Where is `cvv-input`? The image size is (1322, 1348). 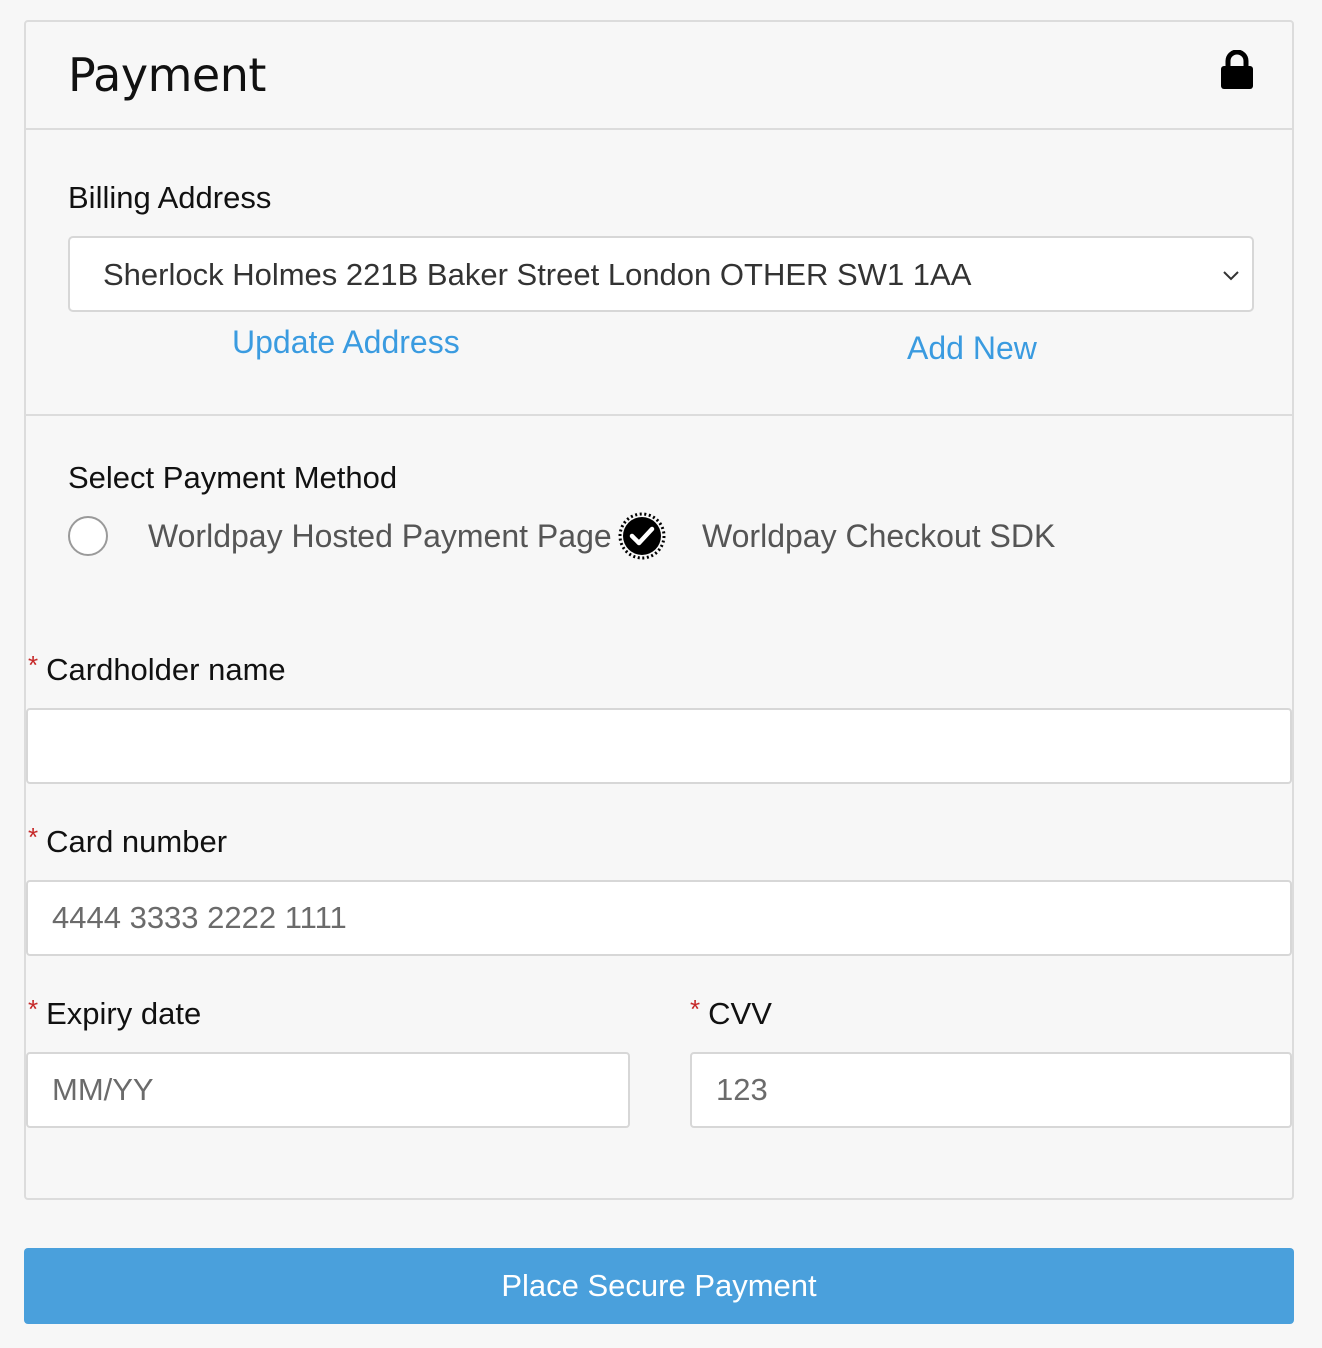 cvv-input is located at coordinates (991, 1090).